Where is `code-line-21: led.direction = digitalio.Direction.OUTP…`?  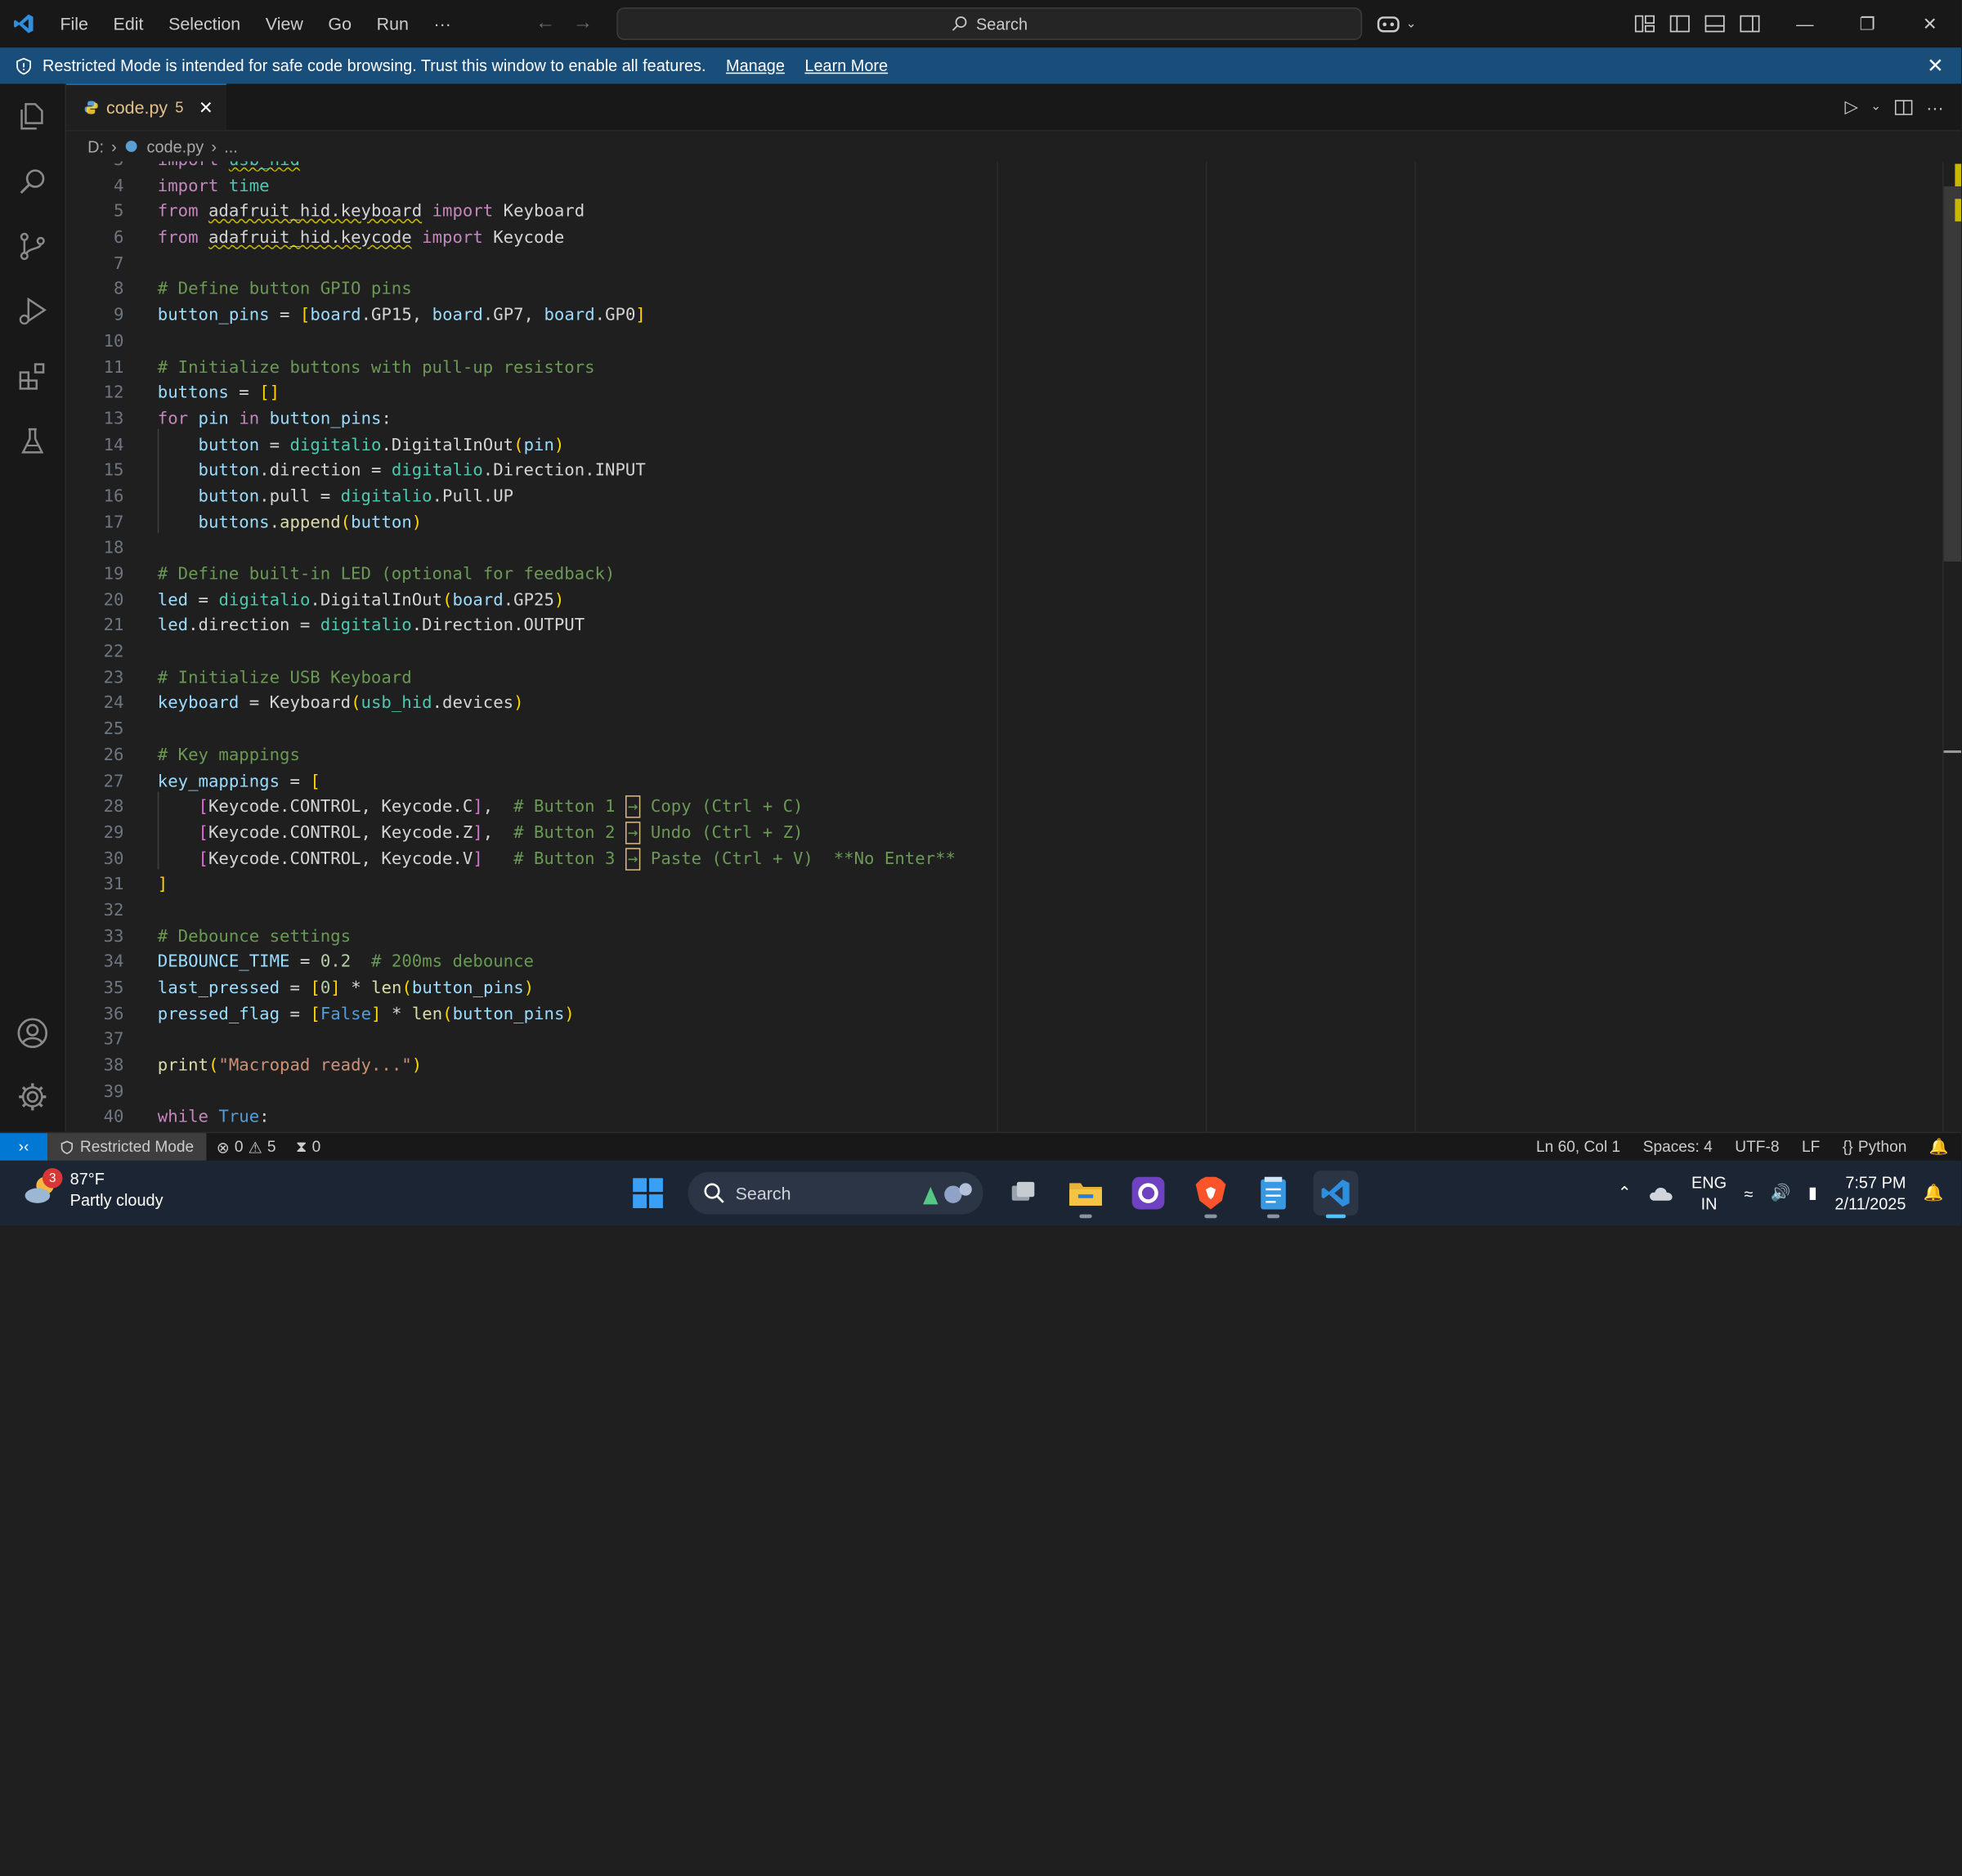
code-line-21: led.direction = digitalio.Direction.OUTP… is located at coordinates (371, 626).